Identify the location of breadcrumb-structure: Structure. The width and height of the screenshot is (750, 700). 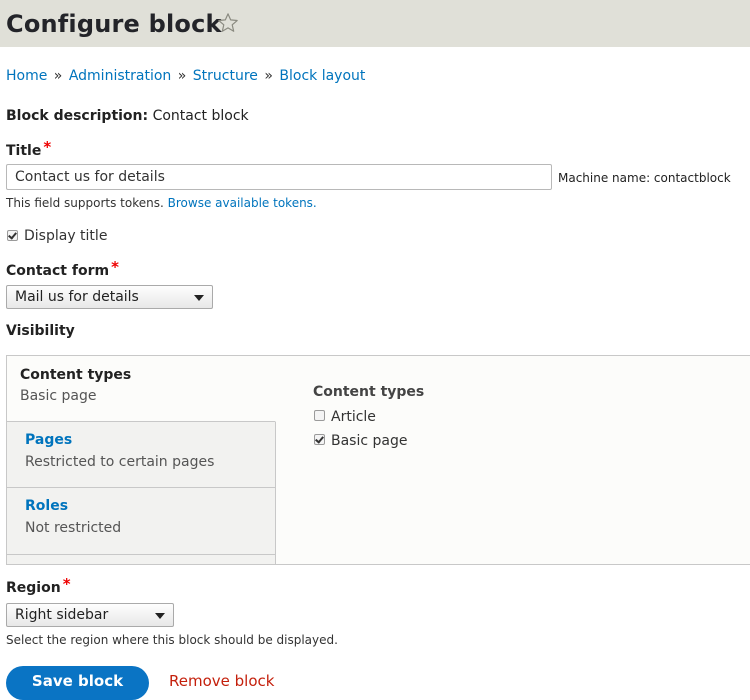
(225, 76).